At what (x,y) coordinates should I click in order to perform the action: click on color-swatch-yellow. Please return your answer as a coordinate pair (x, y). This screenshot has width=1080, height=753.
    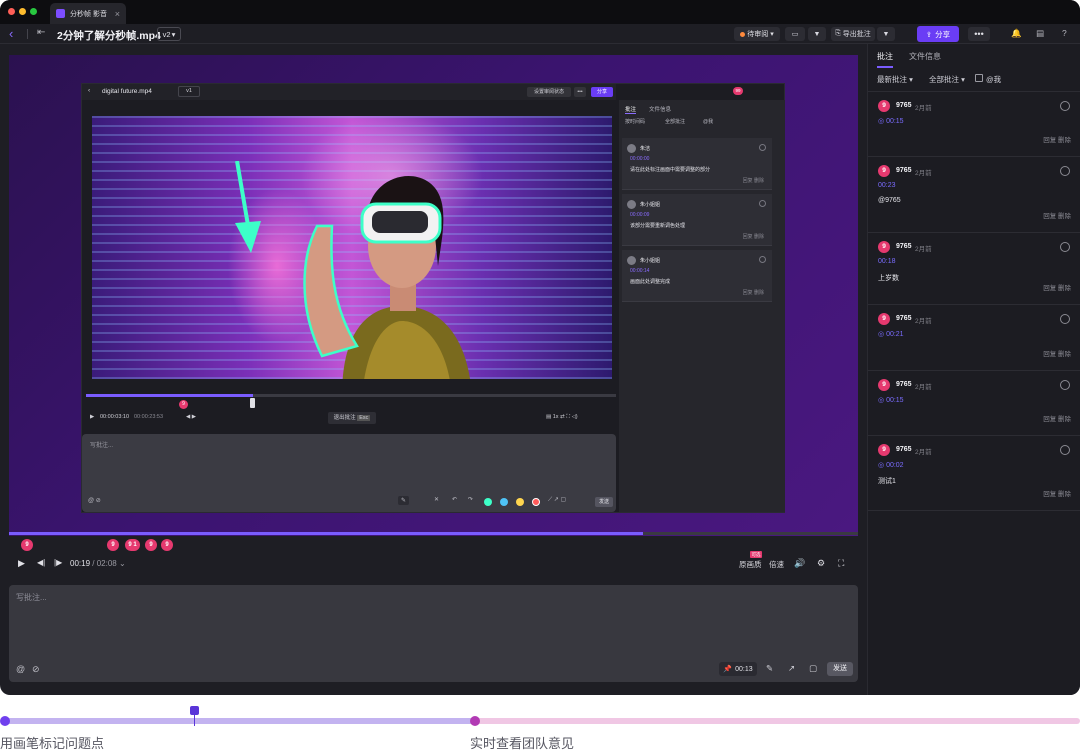
    Looking at the image, I should click on (520, 502).